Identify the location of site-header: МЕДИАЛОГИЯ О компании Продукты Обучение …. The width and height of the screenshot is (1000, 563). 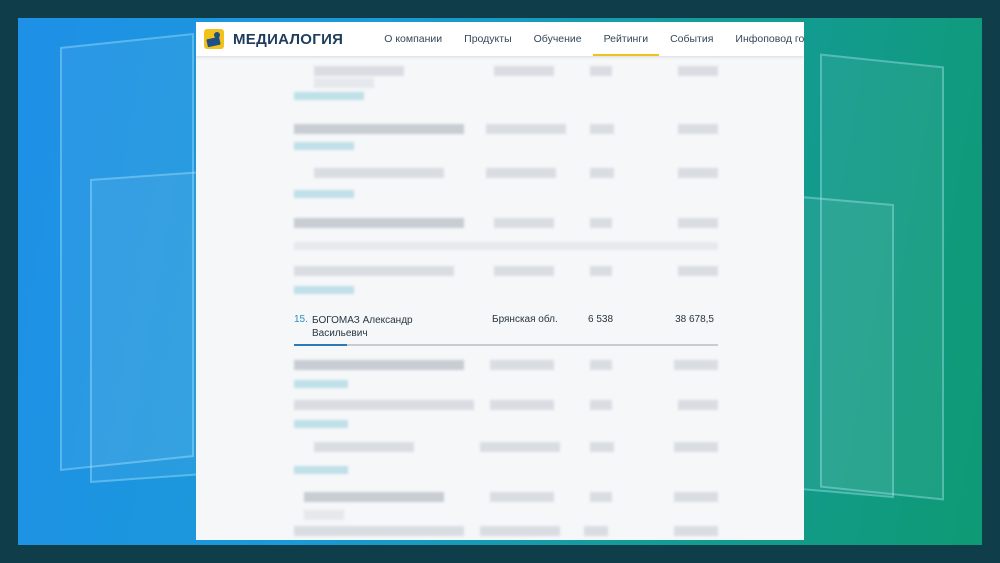
(500, 39).